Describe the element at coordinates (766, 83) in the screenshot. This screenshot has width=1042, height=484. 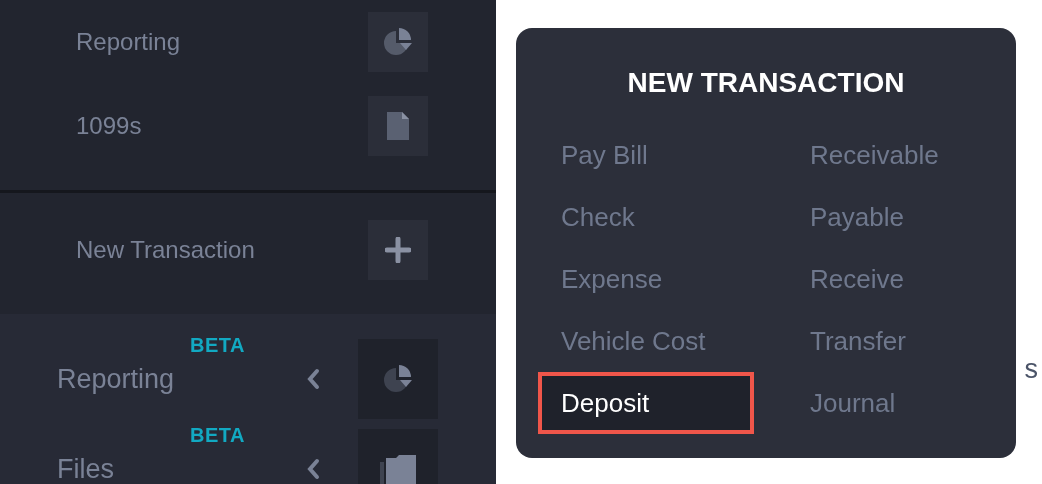
I see `popup-title: NEW TRANSACTION` at that location.